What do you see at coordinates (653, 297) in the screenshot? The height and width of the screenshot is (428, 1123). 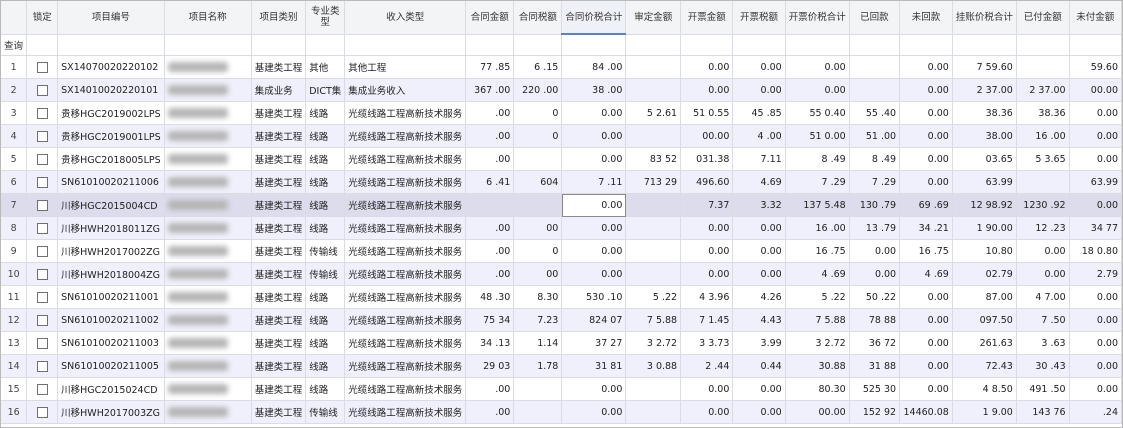 I see `cell-audit-amount: 5 .22` at bounding box center [653, 297].